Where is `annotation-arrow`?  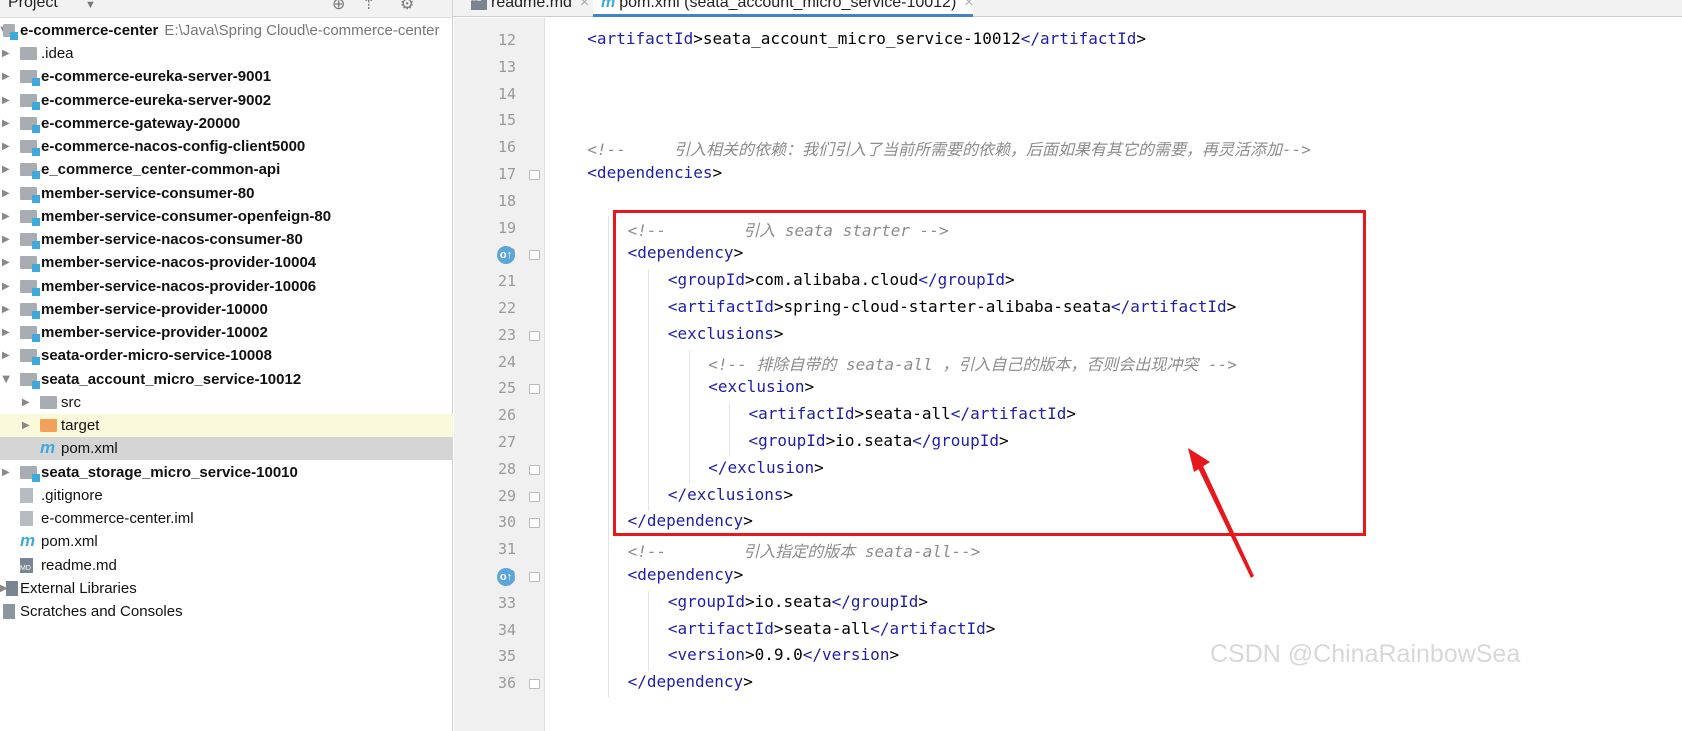
annotation-arrow is located at coordinates (1221, 513).